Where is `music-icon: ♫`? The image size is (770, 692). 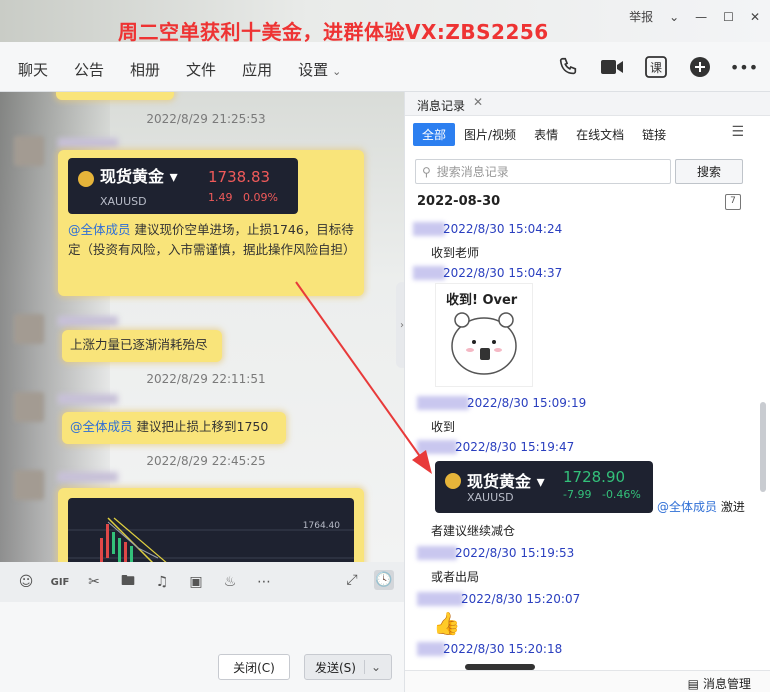
music-icon: ♫ is located at coordinates (162, 582).